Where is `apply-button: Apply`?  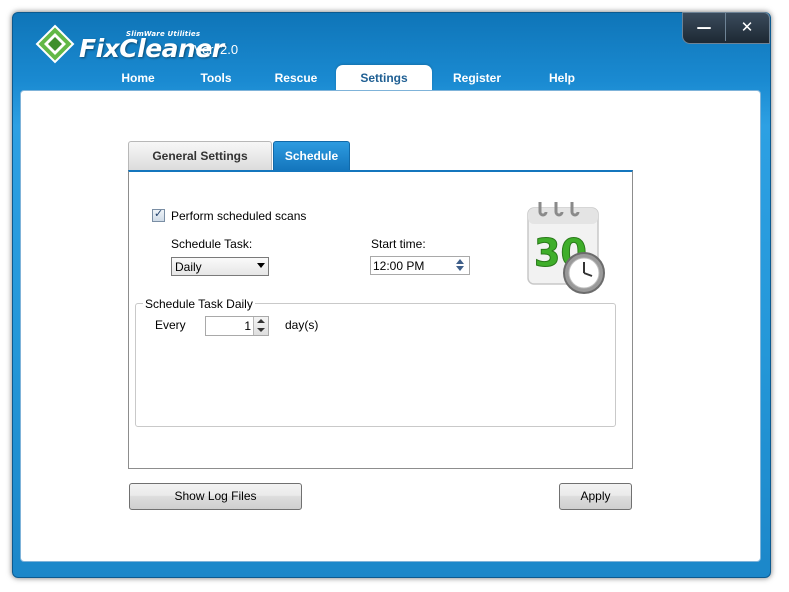 apply-button: Apply is located at coordinates (595, 496).